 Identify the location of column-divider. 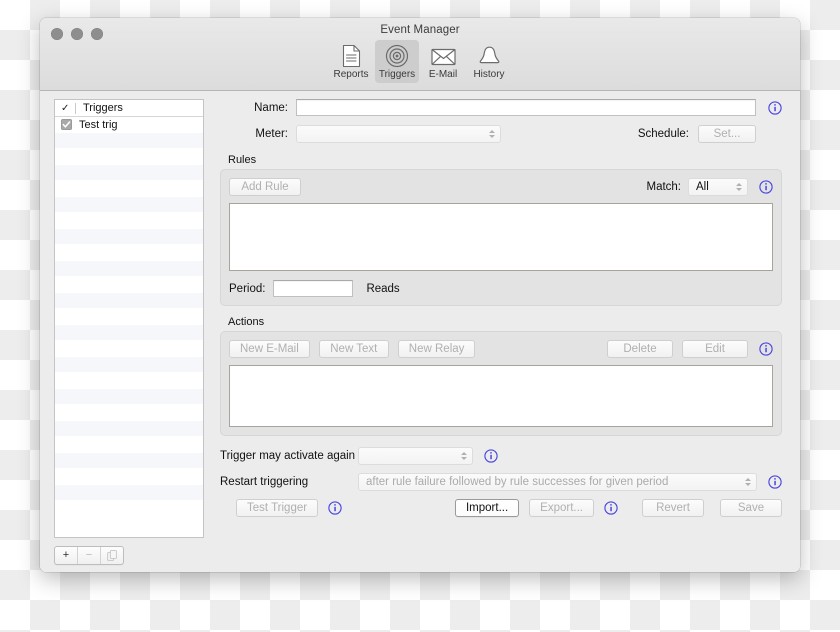
(75, 108).